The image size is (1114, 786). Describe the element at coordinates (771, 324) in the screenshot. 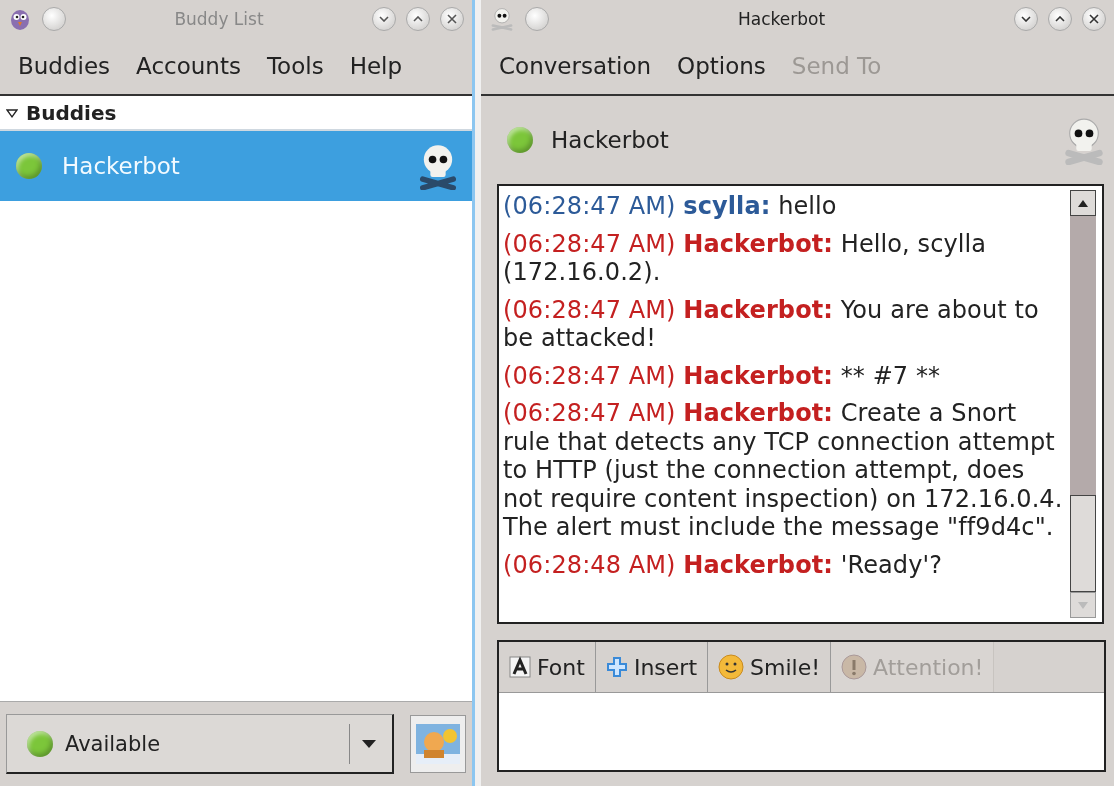

I see `chat-message: (06:28:47 AM) Hackerbot: You are about to be attacked!` at that location.